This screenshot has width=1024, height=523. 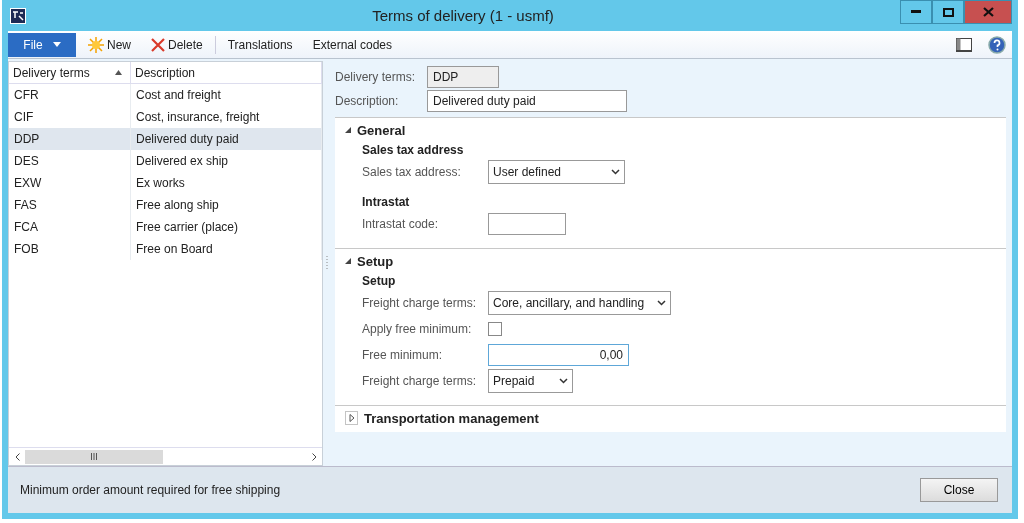 What do you see at coordinates (386, 202) in the screenshot?
I see `group-title: Intrastat` at bounding box center [386, 202].